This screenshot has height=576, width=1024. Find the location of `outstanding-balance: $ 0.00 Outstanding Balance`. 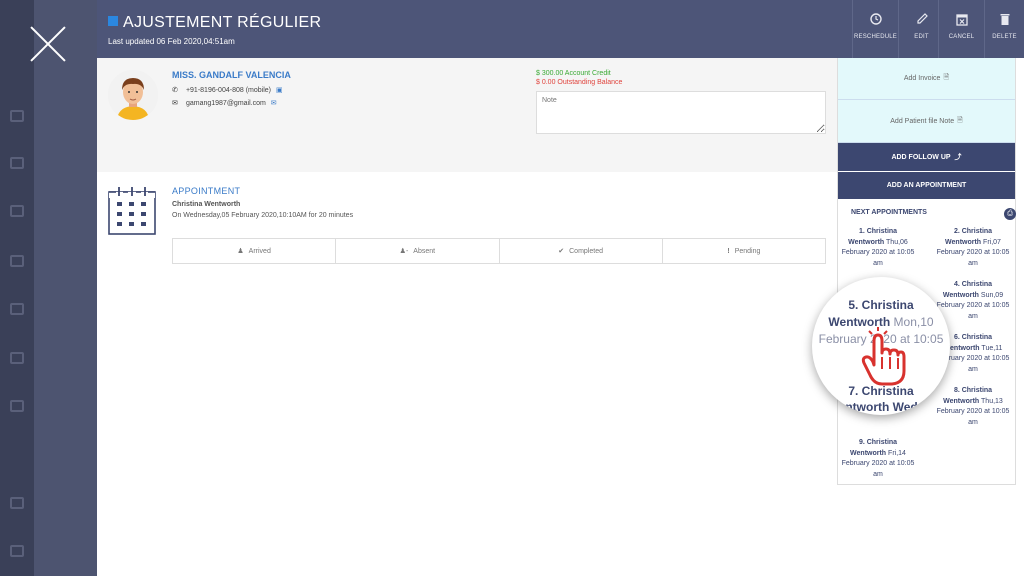

outstanding-balance: $ 0.00 Outstanding Balance is located at coordinates (579, 82).